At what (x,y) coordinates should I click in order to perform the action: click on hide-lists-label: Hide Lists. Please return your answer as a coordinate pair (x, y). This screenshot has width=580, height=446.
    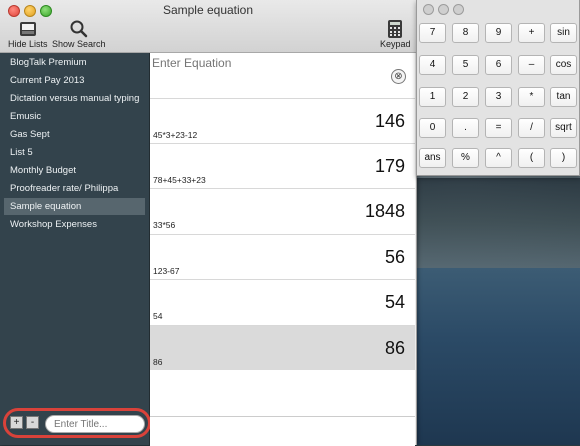
    Looking at the image, I should click on (28, 44).